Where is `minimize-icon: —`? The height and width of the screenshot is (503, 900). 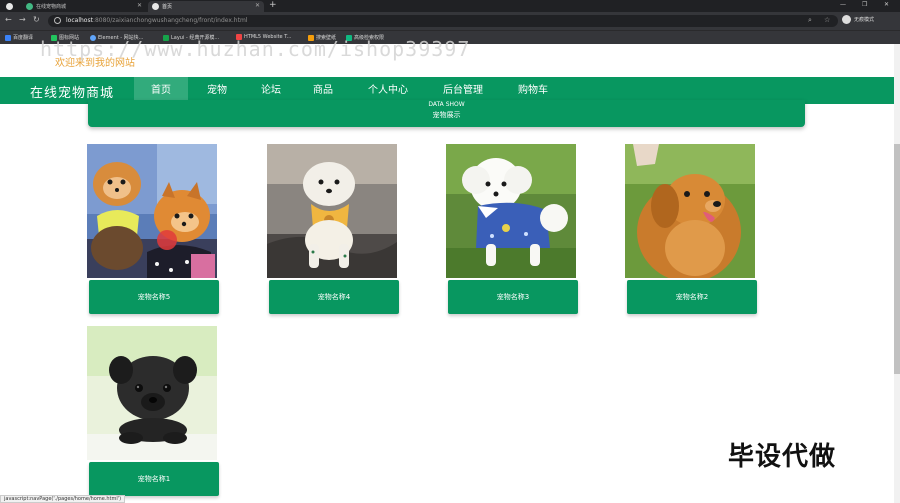 minimize-icon: — is located at coordinates (843, 4).